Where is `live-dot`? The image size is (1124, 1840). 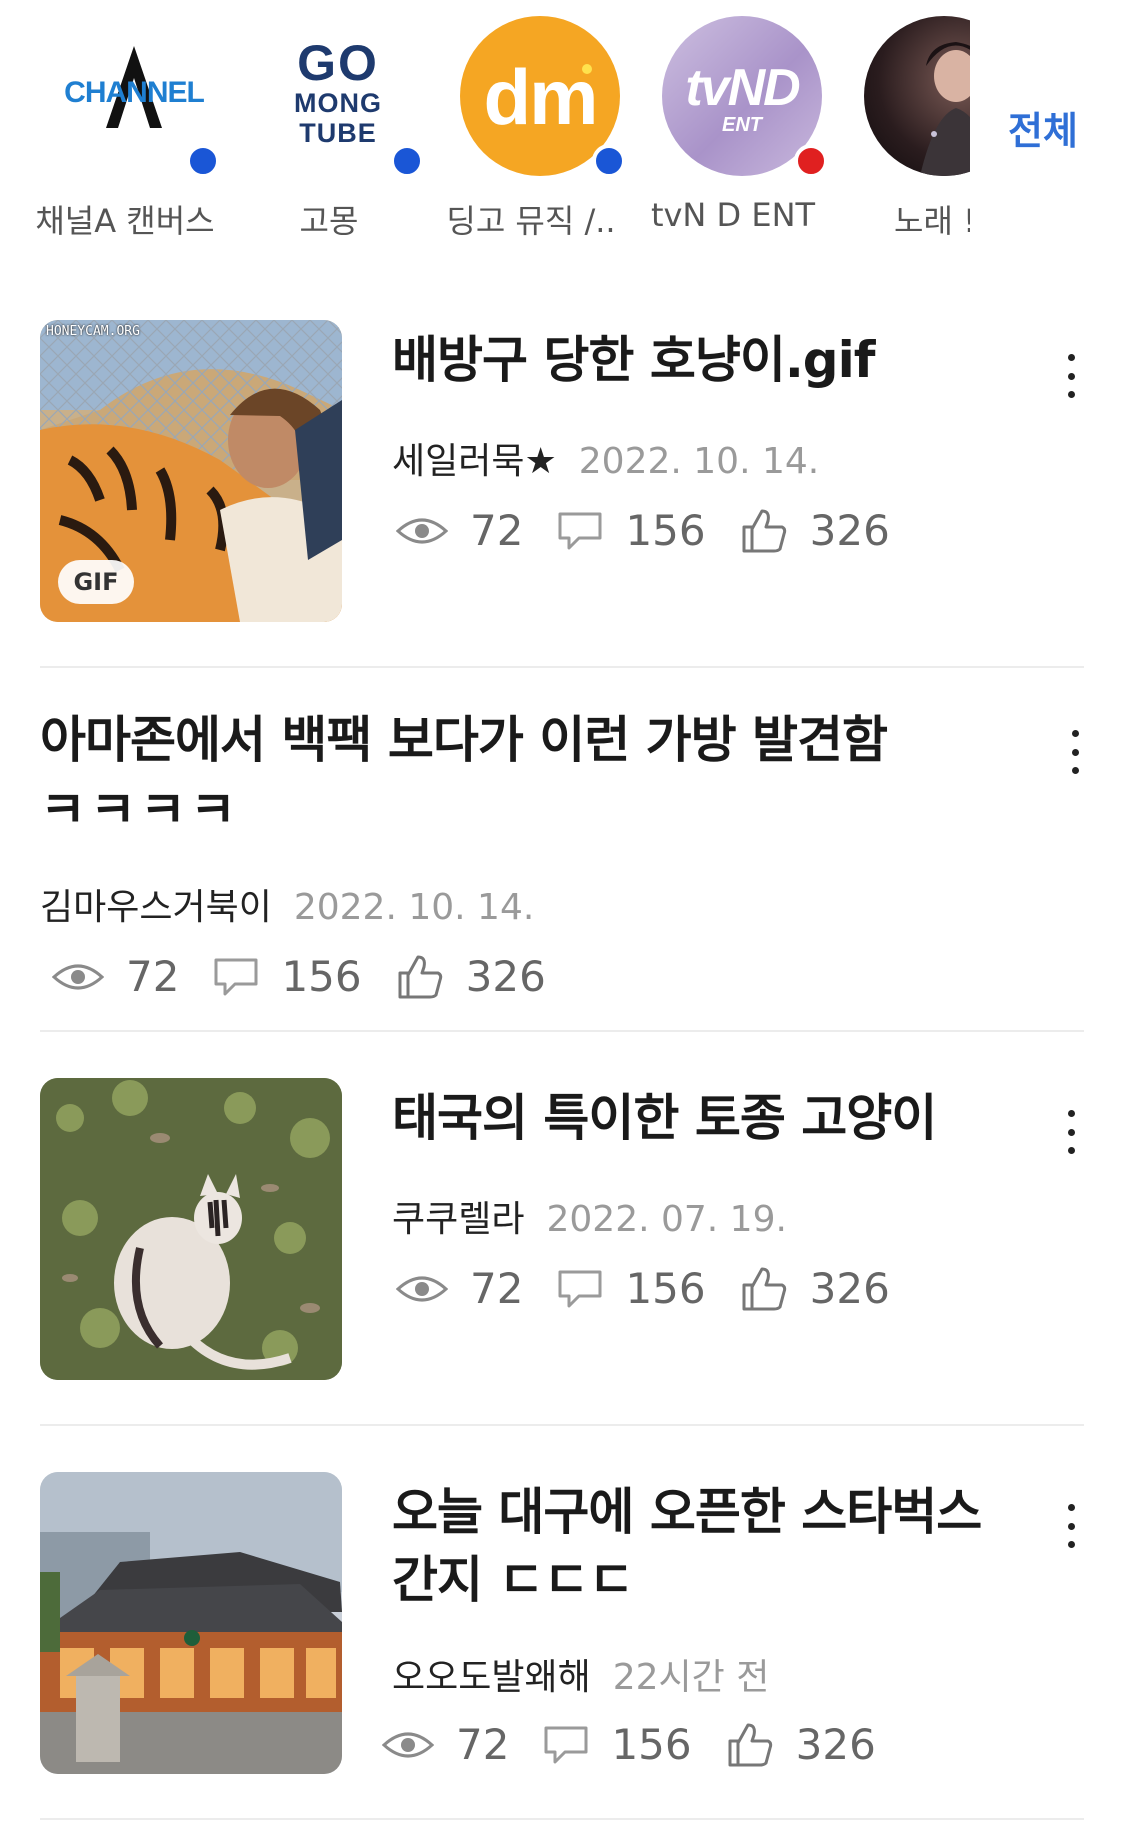 live-dot is located at coordinates (811, 161).